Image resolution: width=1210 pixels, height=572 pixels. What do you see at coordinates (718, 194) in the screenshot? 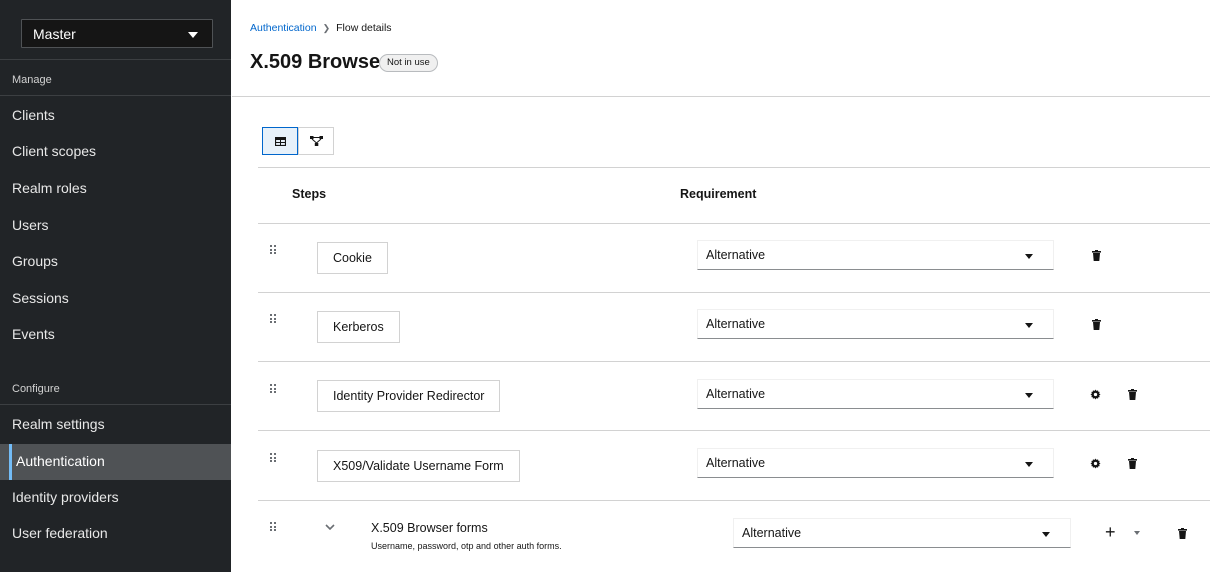
I see `column-header-requirement: Requirement` at bounding box center [718, 194].